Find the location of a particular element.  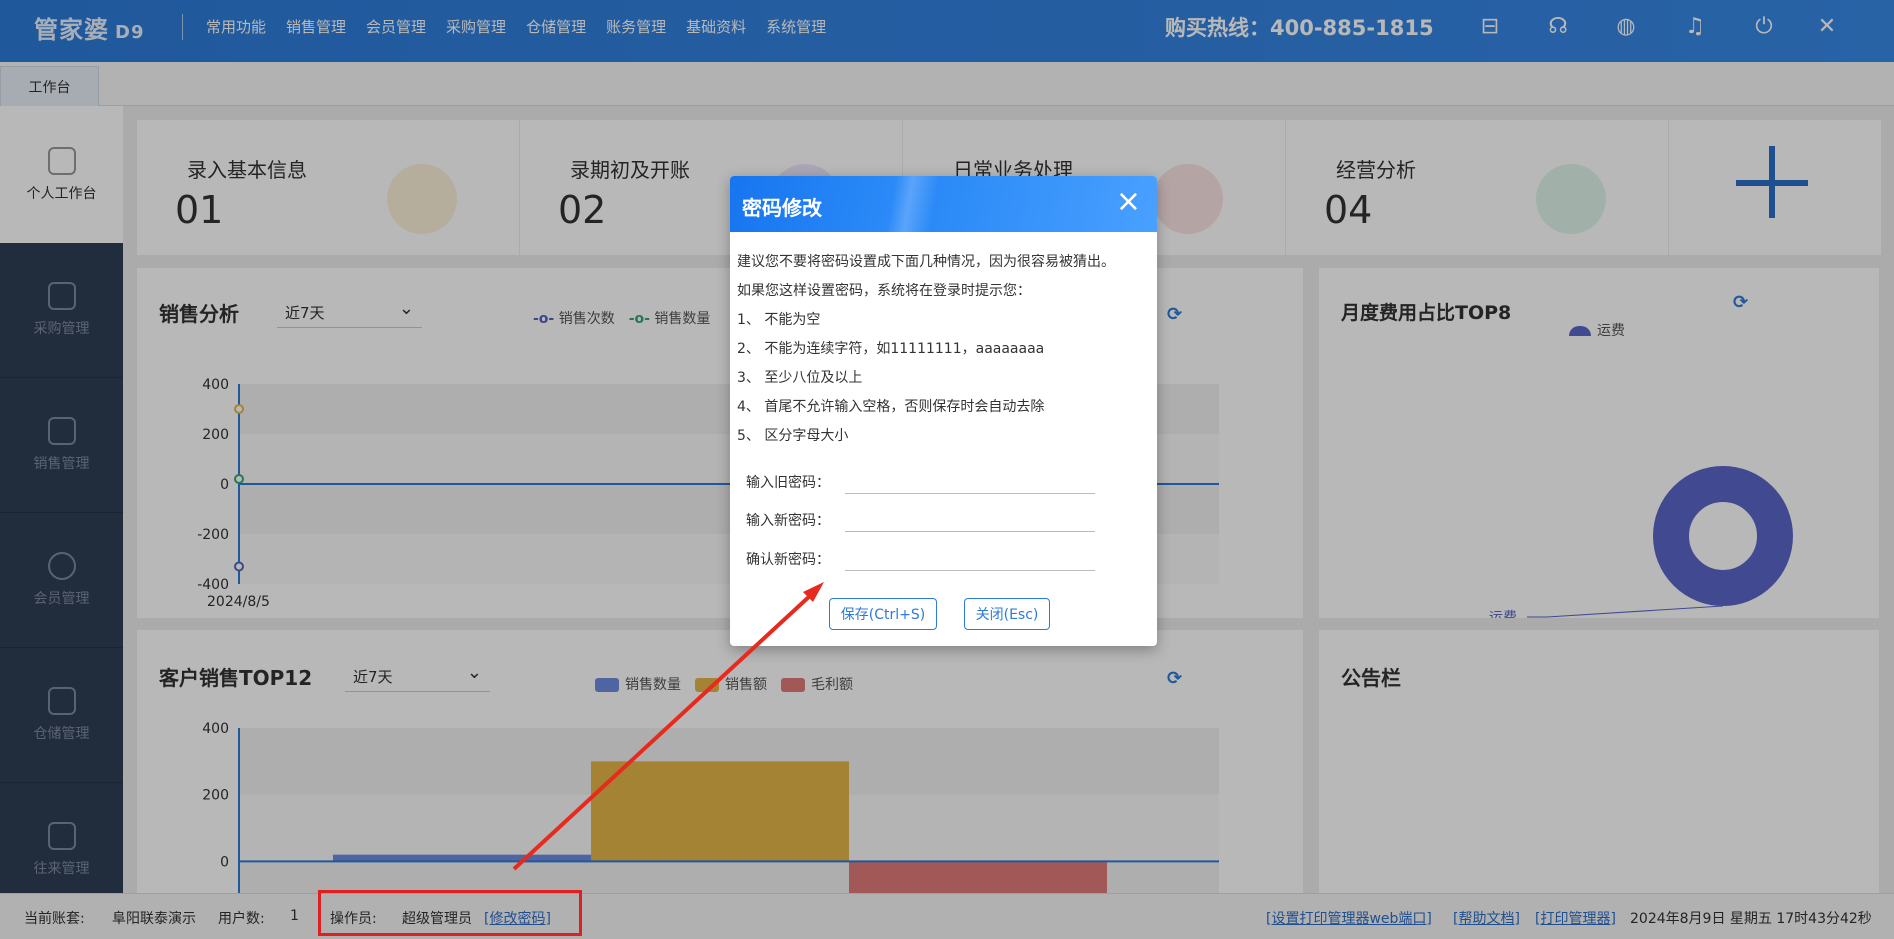

rule-text: 5、 区分字母大小 is located at coordinates (793, 436).